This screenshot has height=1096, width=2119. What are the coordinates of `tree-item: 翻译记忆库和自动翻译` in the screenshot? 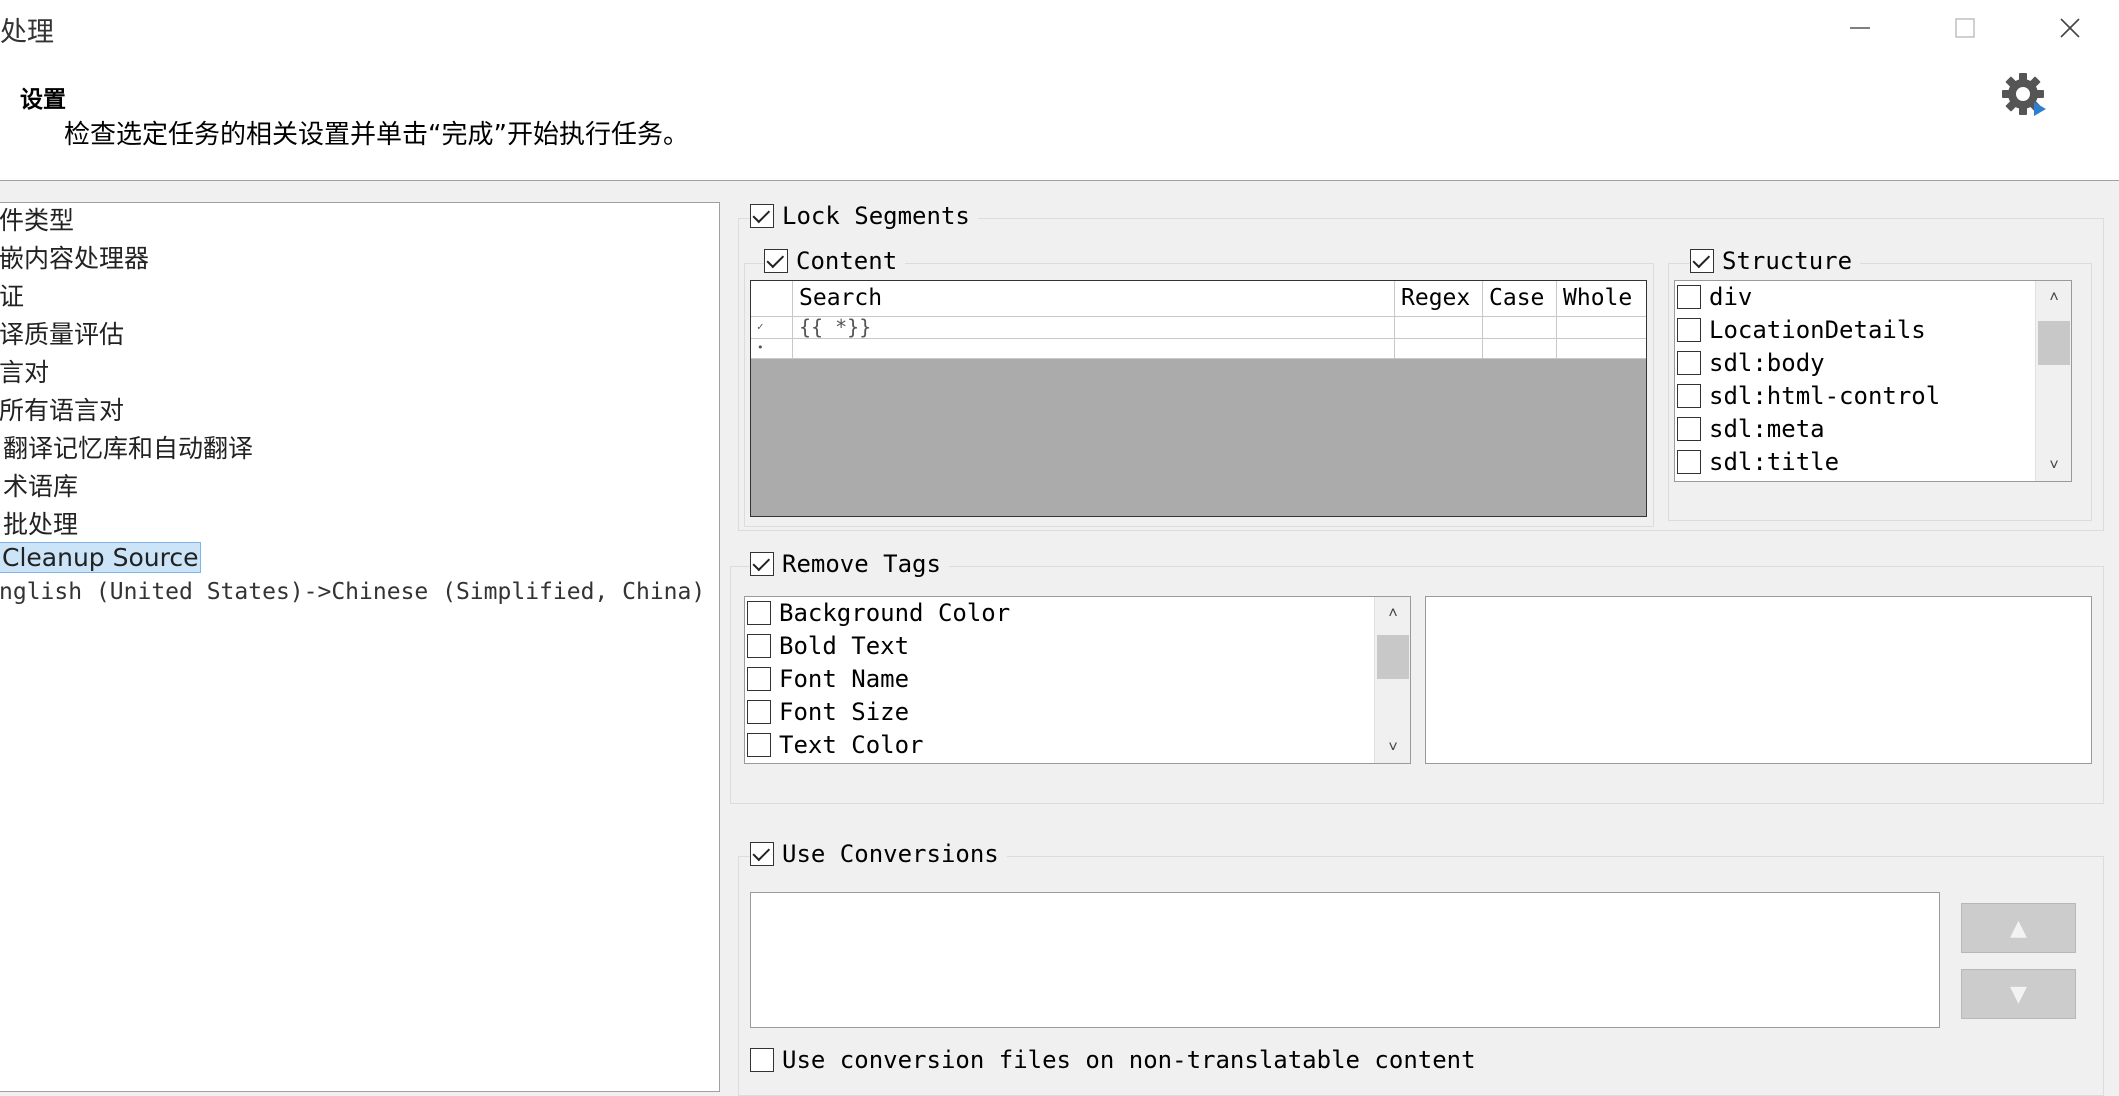 It's located at (128, 447).